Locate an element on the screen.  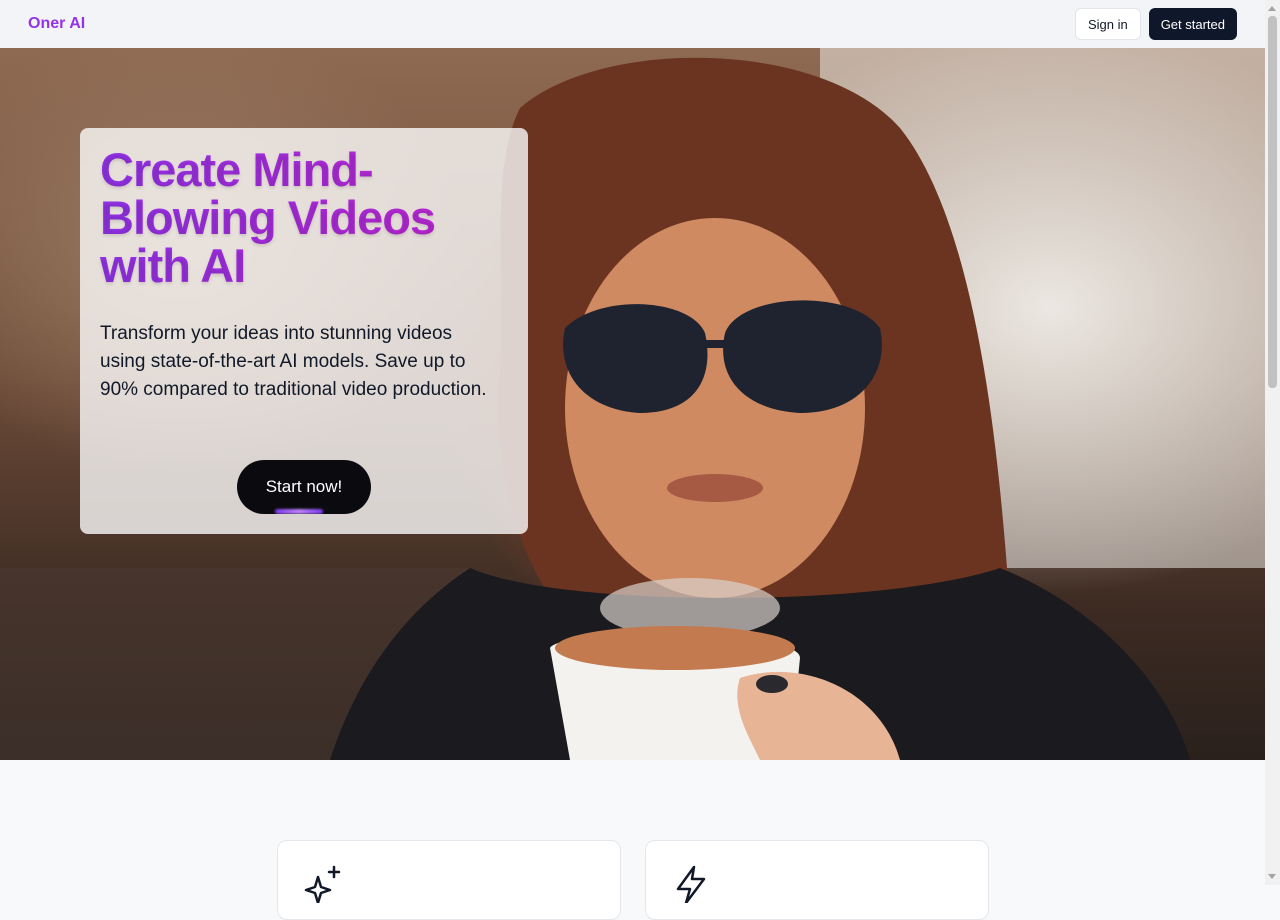
hero-title: Create Mind-Blowing Videos with AI is located at coordinates (290, 218).